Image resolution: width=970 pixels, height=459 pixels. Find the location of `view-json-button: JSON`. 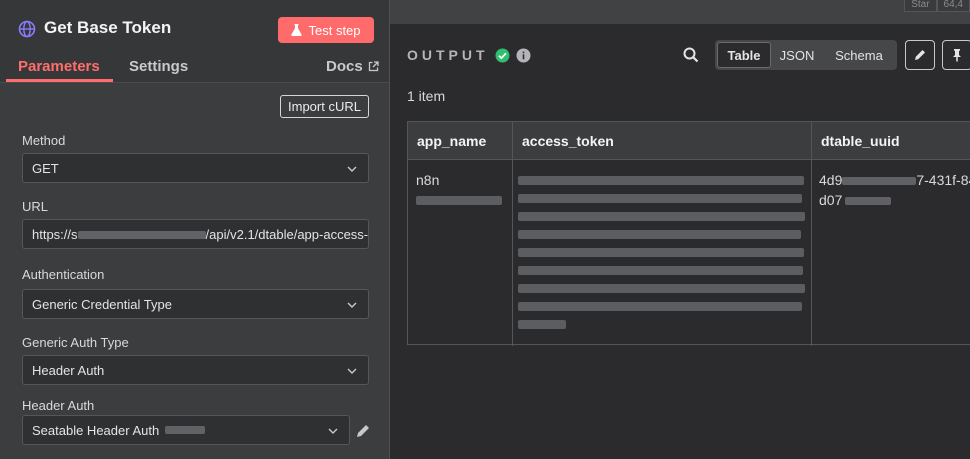

view-json-button: JSON is located at coordinates (797, 55).